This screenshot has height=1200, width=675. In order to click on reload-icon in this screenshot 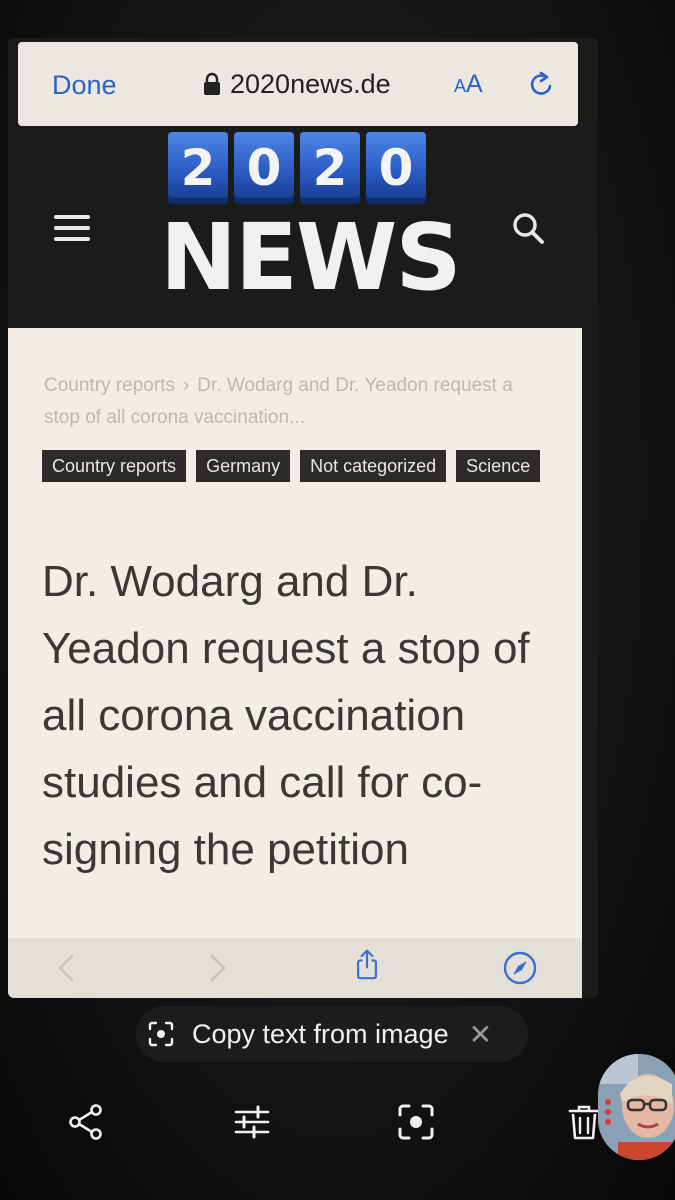, I will do `click(541, 85)`.